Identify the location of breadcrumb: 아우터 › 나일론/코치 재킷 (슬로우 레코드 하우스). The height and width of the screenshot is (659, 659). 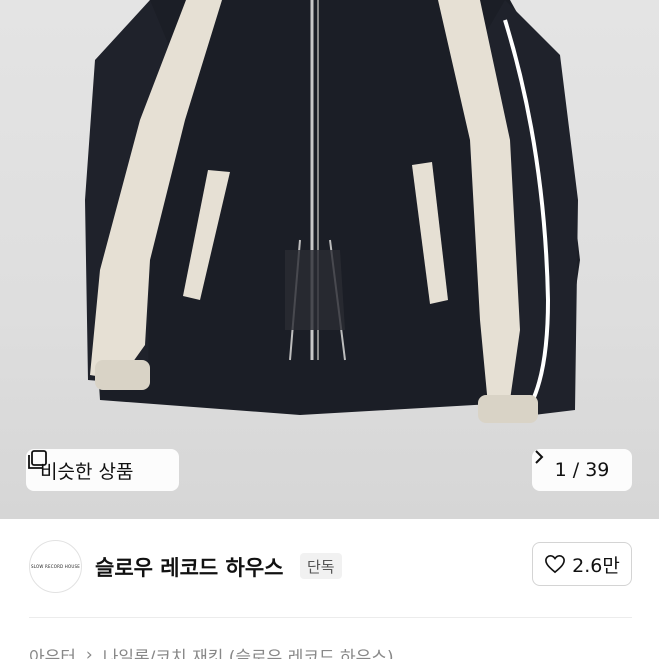
(211, 649).